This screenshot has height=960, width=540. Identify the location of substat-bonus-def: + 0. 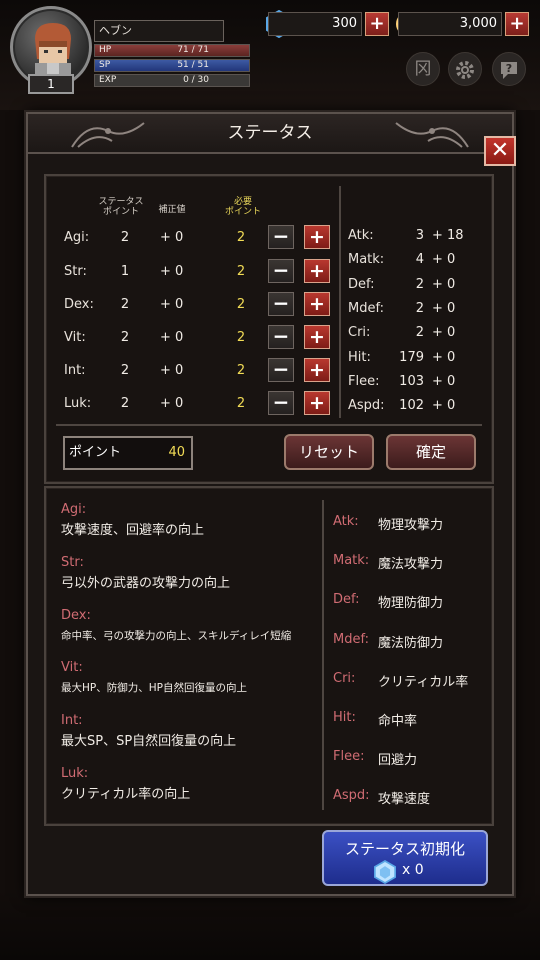
(444, 284).